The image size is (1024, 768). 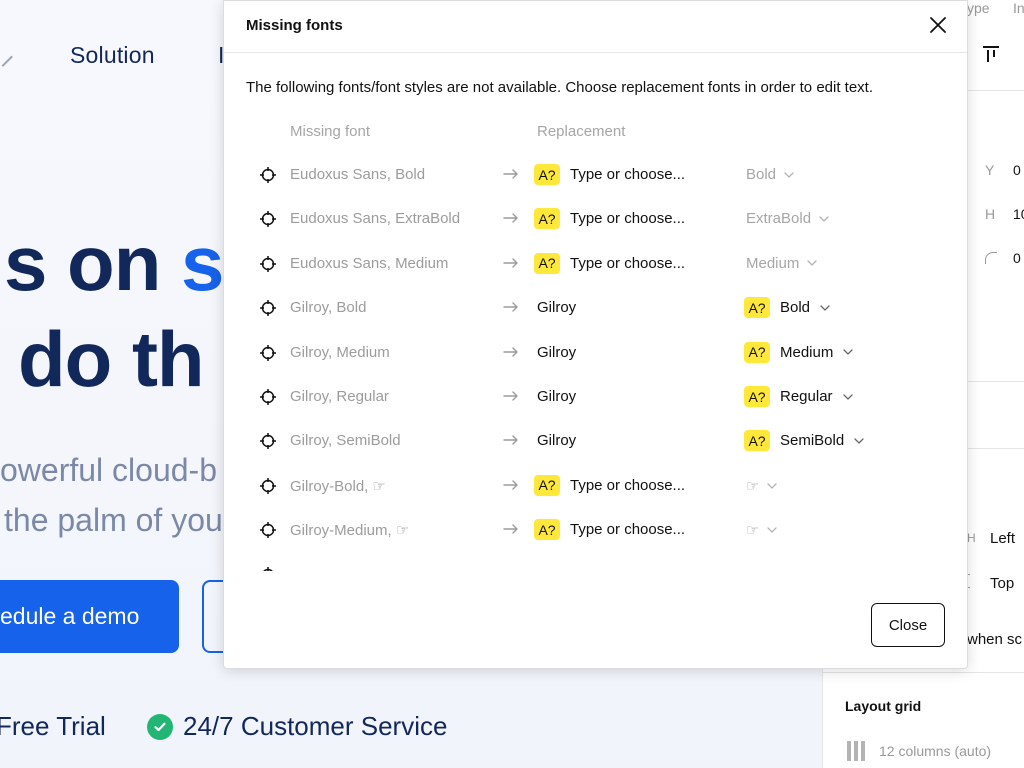 What do you see at coordinates (358, 174) in the screenshot?
I see `missing-font-name: Eudoxus Sans, Bold` at bounding box center [358, 174].